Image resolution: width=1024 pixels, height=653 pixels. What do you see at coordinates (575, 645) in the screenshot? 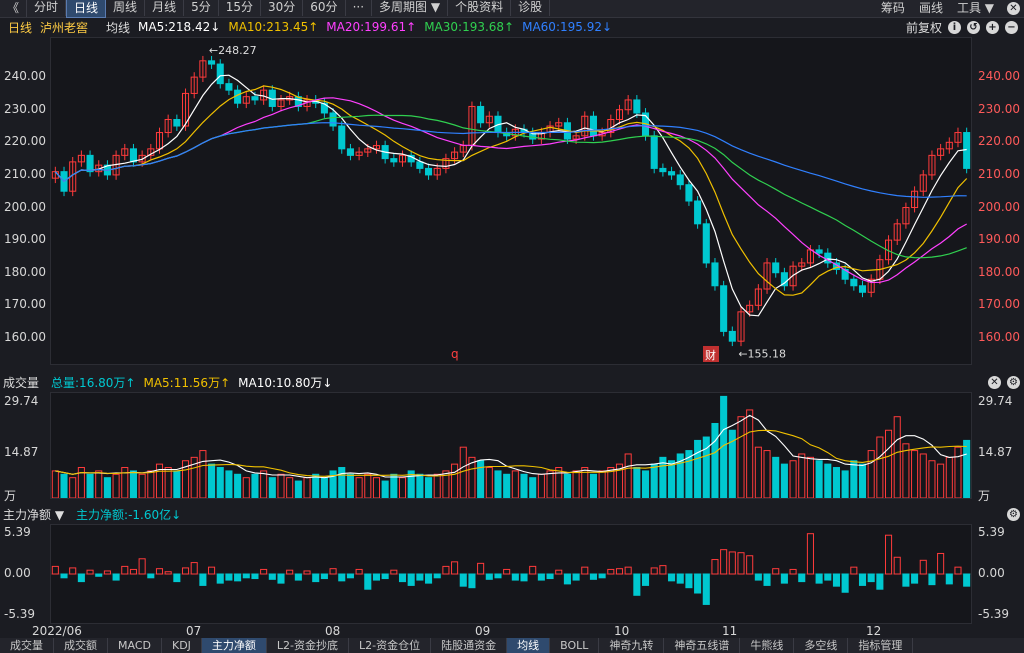
I see `indicator-tab-9: BOLL` at bounding box center [575, 645].